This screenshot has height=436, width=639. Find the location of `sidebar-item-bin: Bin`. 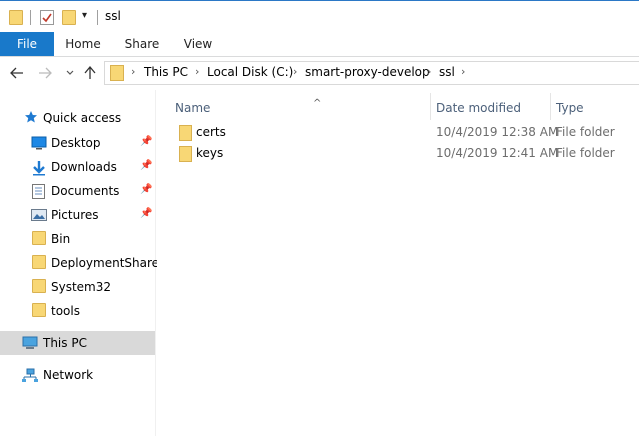

sidebar-item-bin: Bin is located at coordinates (77, 239).